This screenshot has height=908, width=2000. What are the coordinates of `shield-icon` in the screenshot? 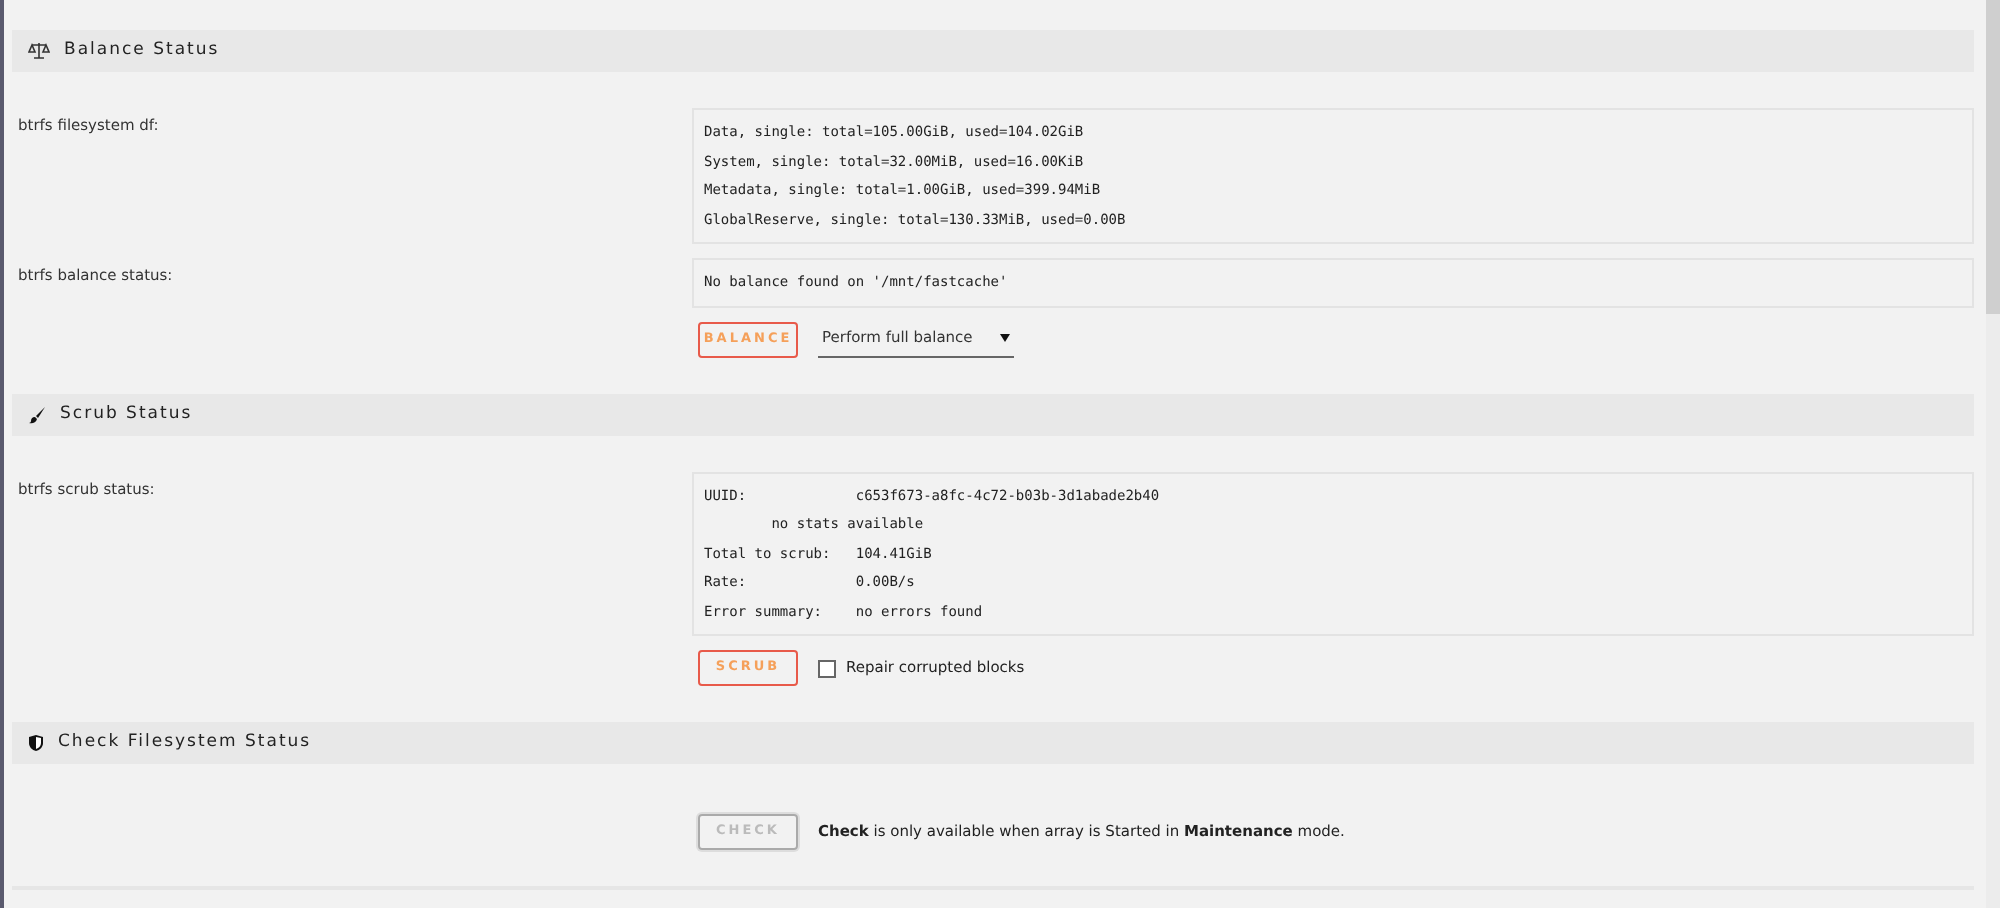 It's located at (36, 743).